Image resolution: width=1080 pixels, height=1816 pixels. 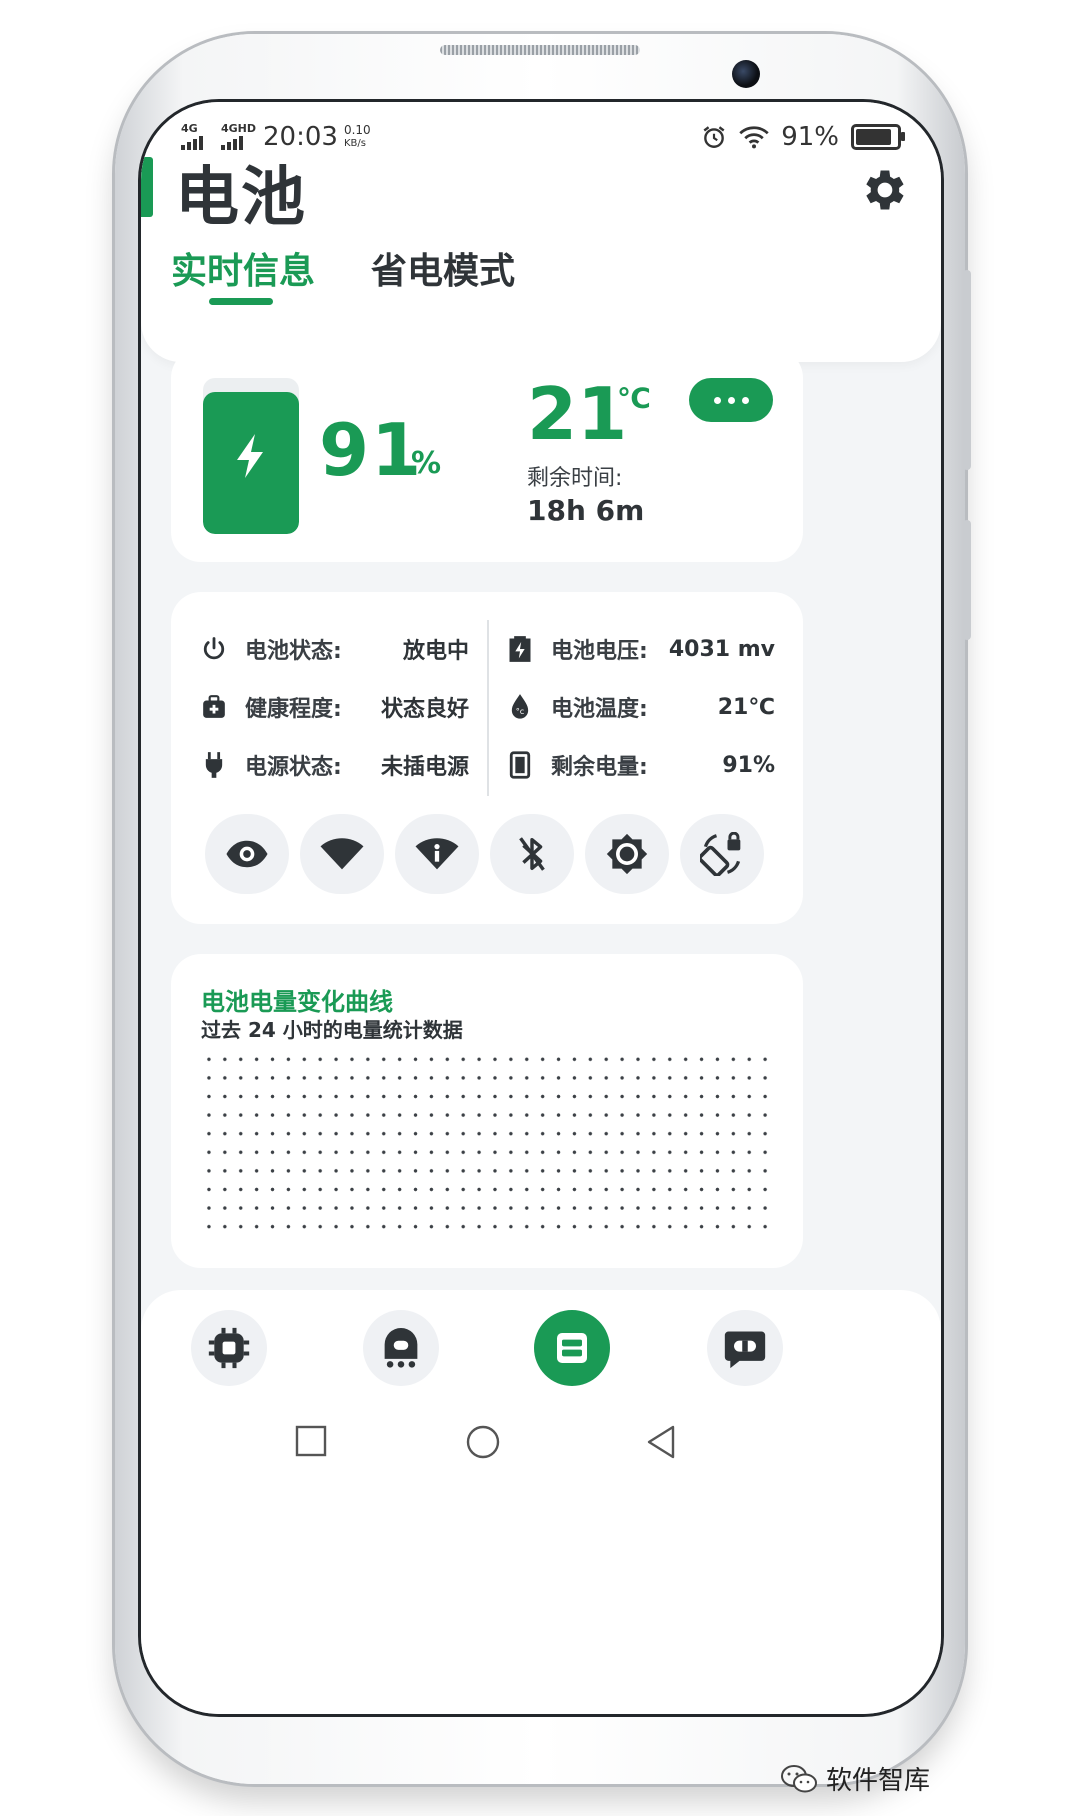 I want to click on svg-text: °c, so click(x=520, y=711).